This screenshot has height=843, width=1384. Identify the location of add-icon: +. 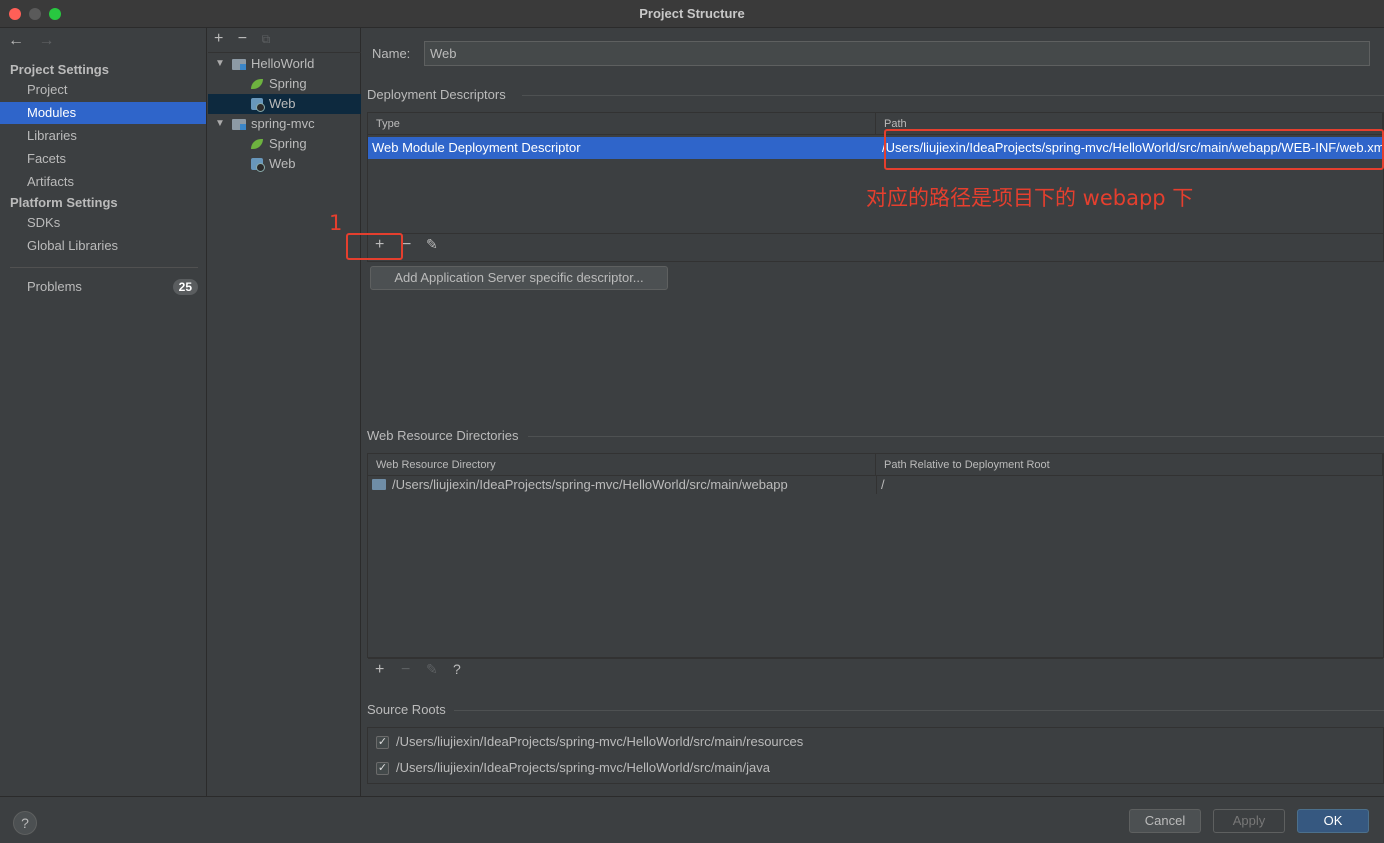
(379, 670).